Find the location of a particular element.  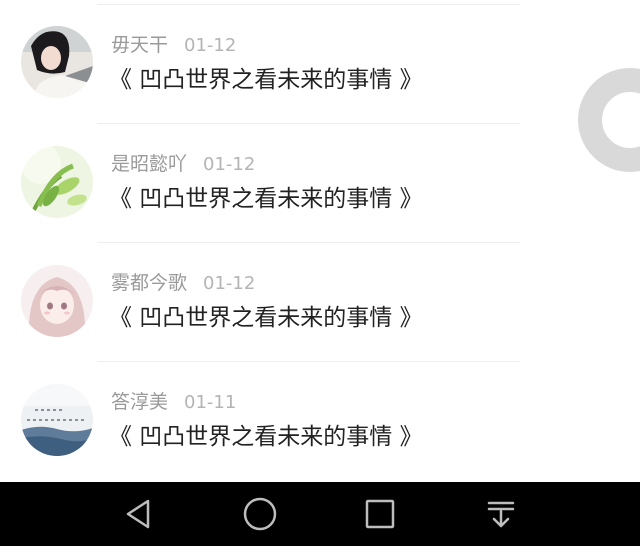

home-circle-icon is located at coordinates (260, 514).